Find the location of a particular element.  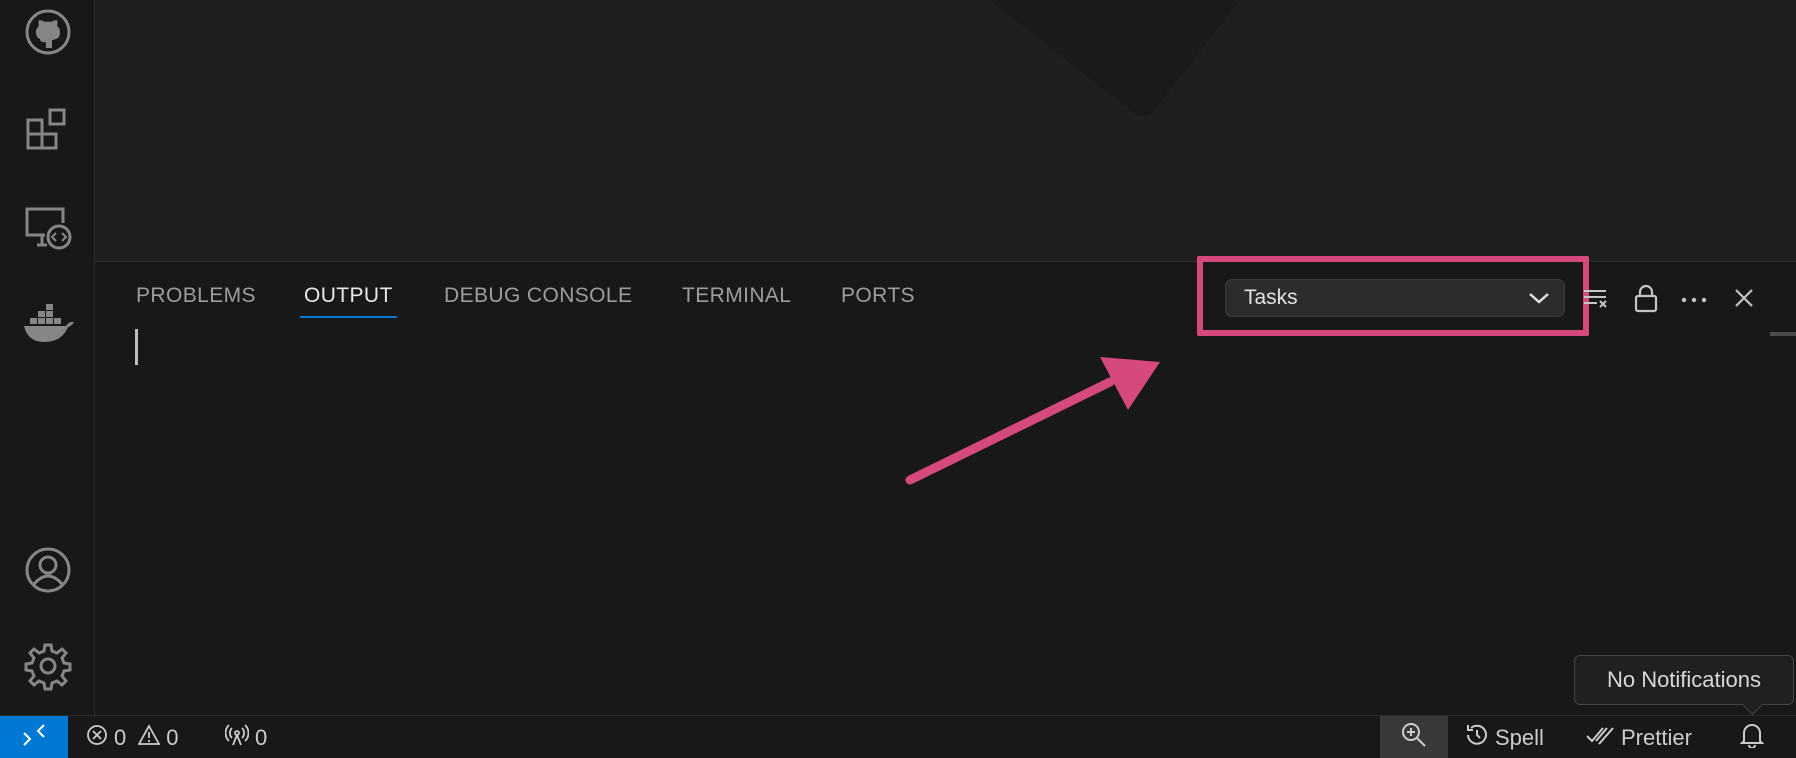

ellipsis-icon is located at coordinates (1694, 300).